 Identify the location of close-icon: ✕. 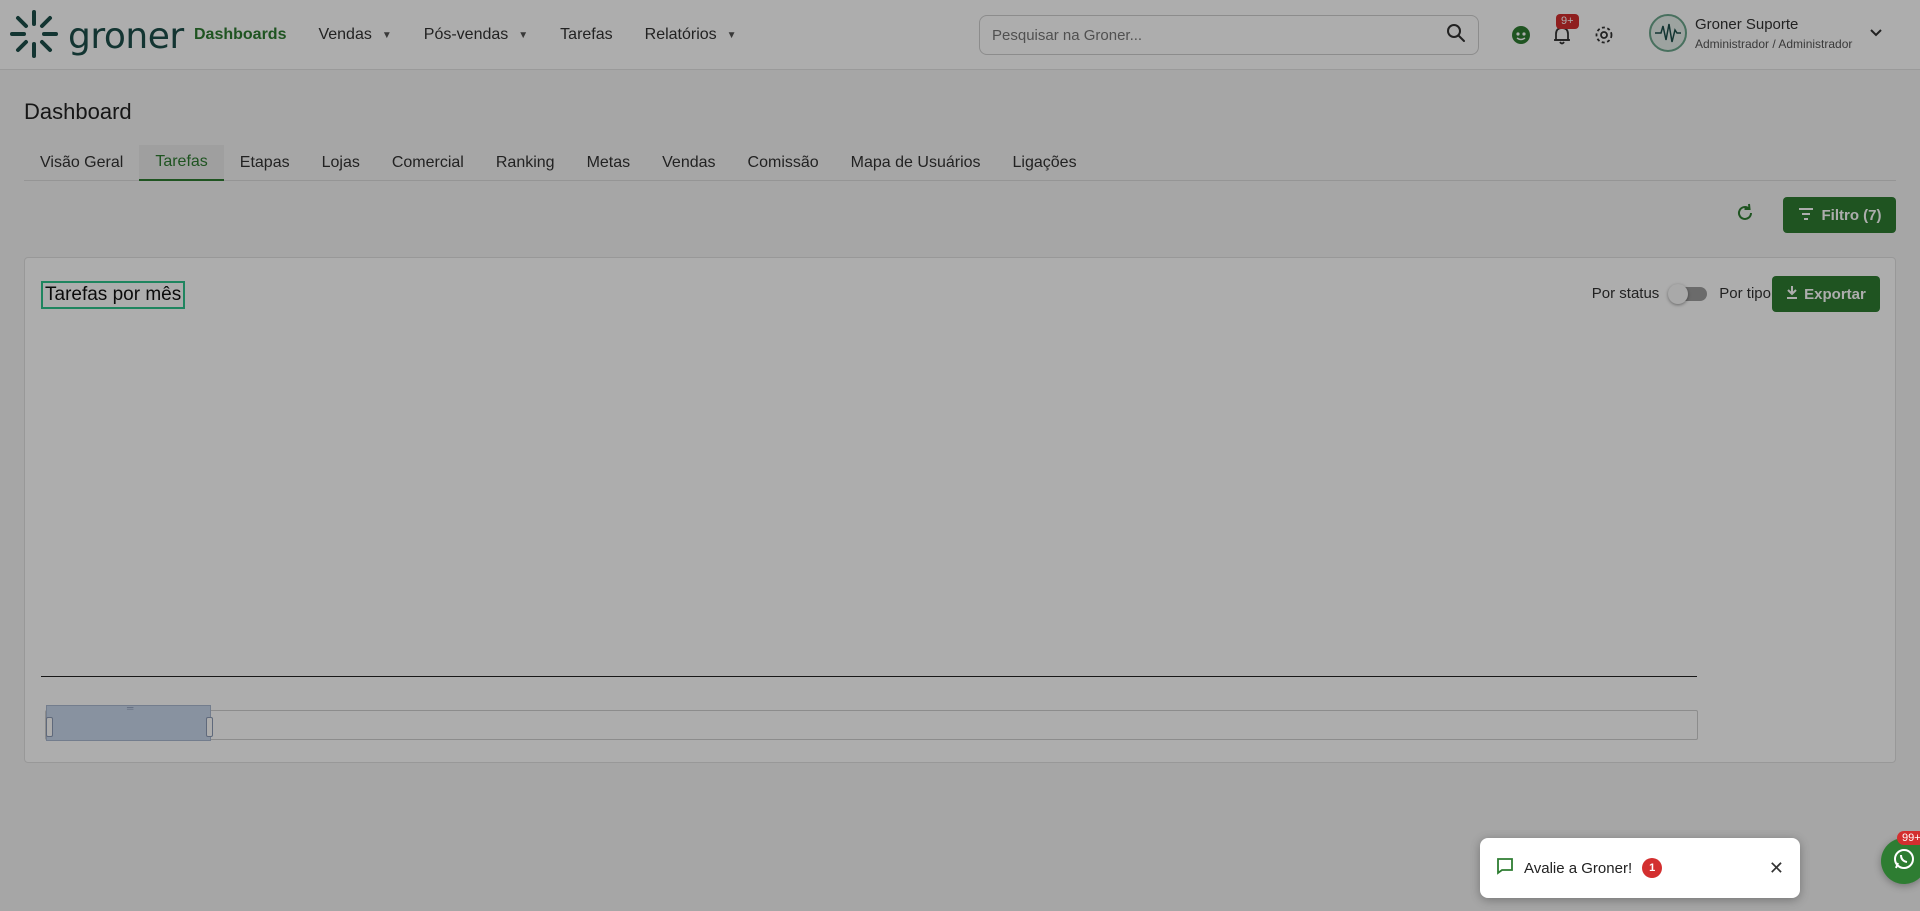
(1776, 868).